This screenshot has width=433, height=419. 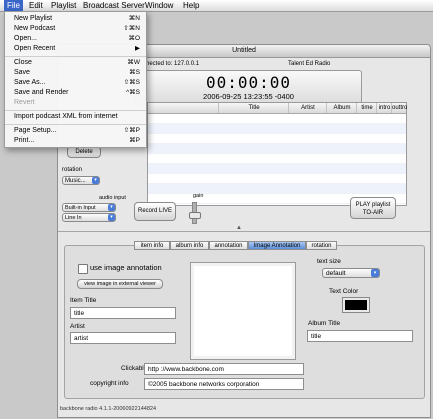 I want to click on text-size-label: text size, so click(x=329, y=261).